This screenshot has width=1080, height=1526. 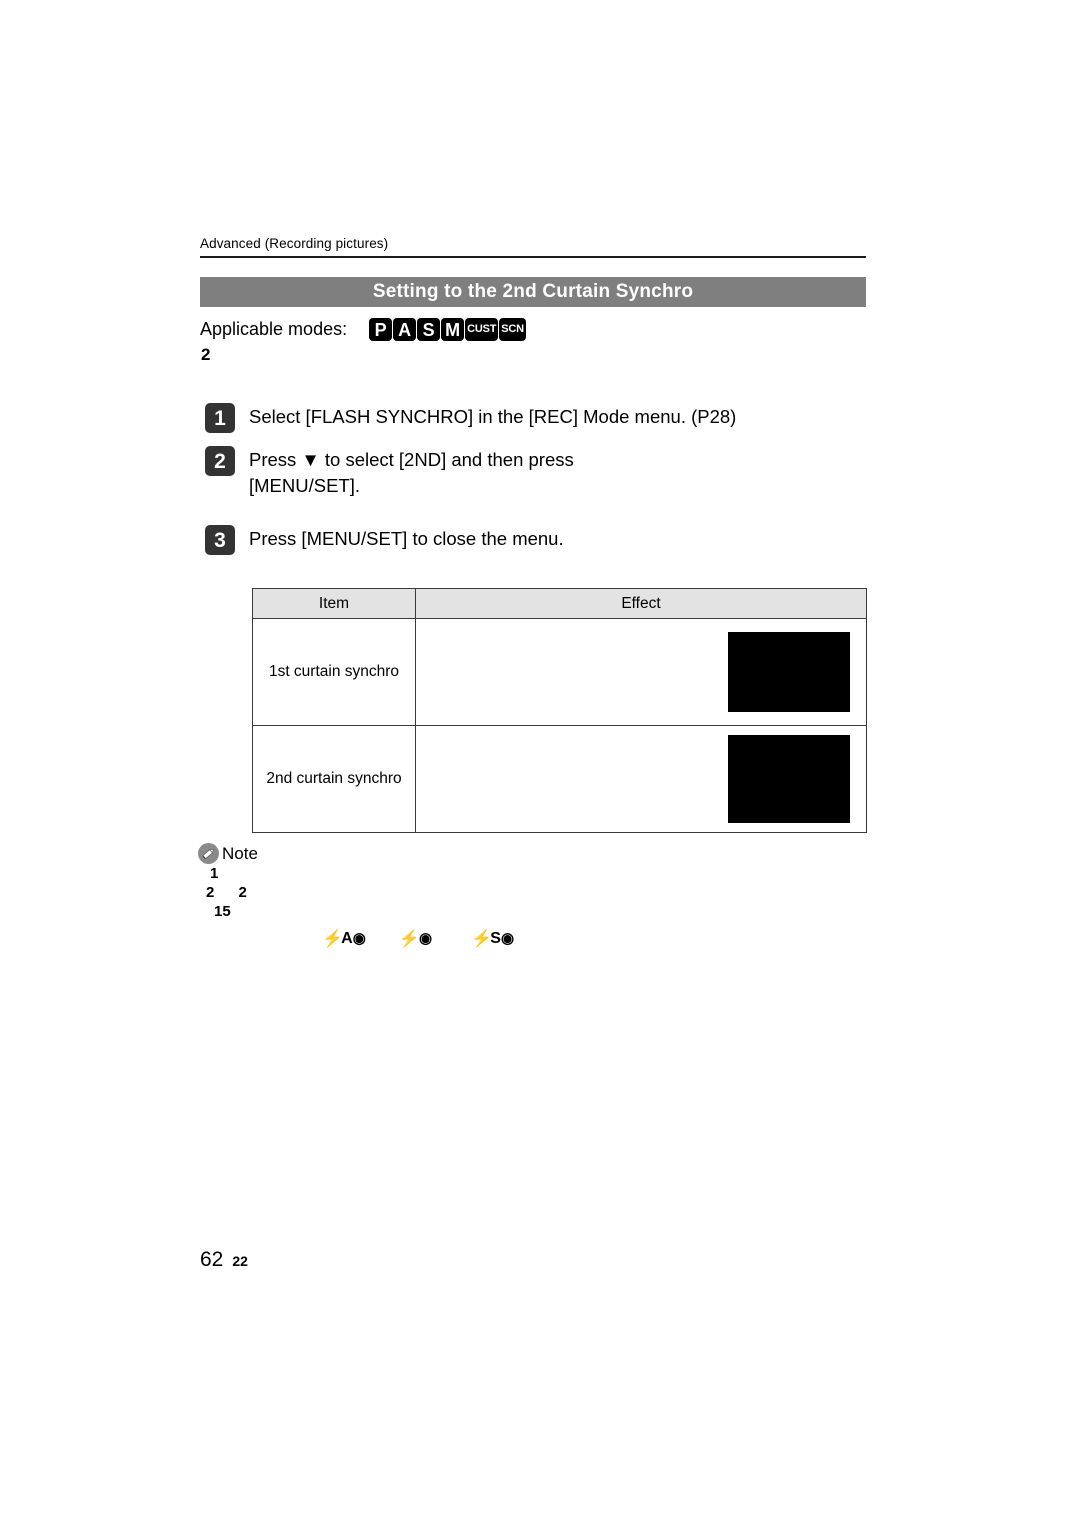 I want to click on chapter-marker: 2, so click(x=206, y=354).